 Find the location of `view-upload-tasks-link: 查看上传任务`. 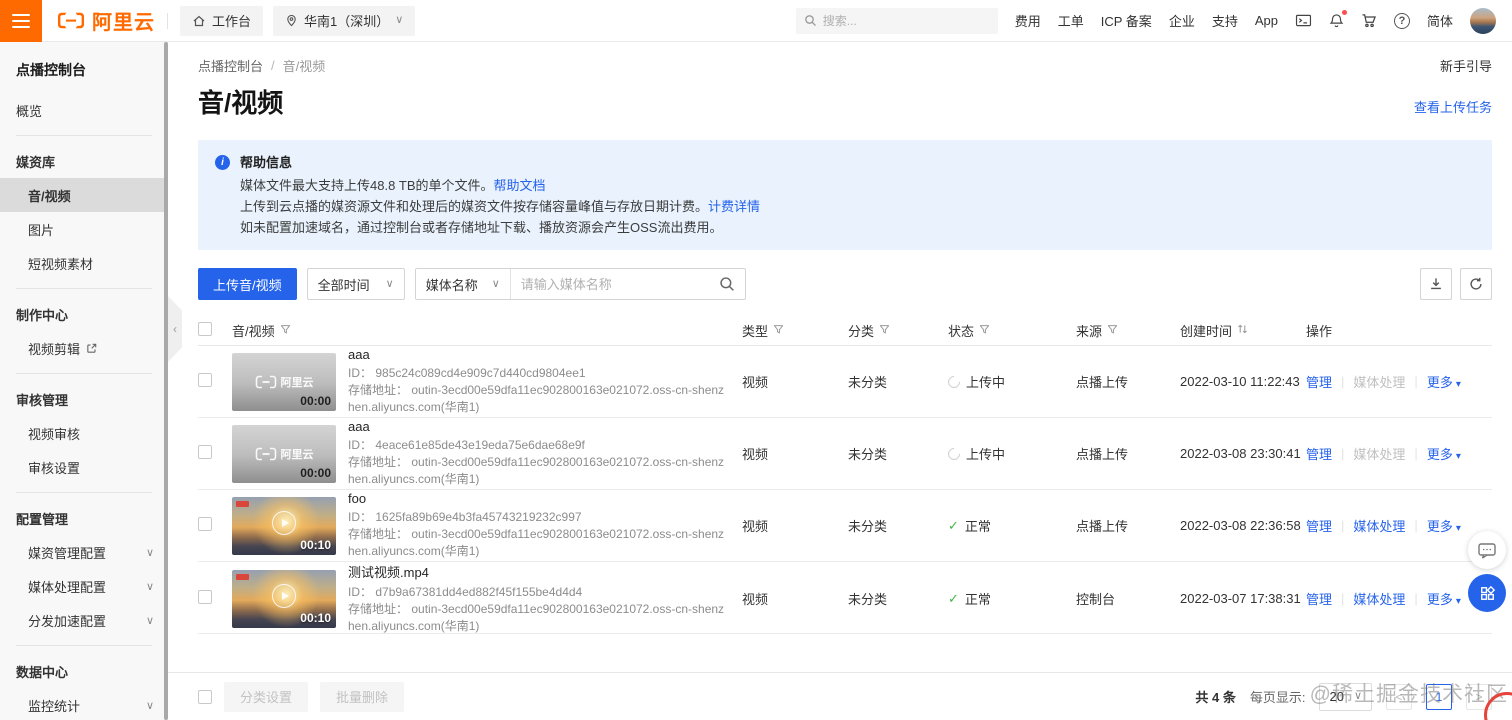

view-upload-tasks-link: 查看上传任务 is located at coordinates (1453, 106).